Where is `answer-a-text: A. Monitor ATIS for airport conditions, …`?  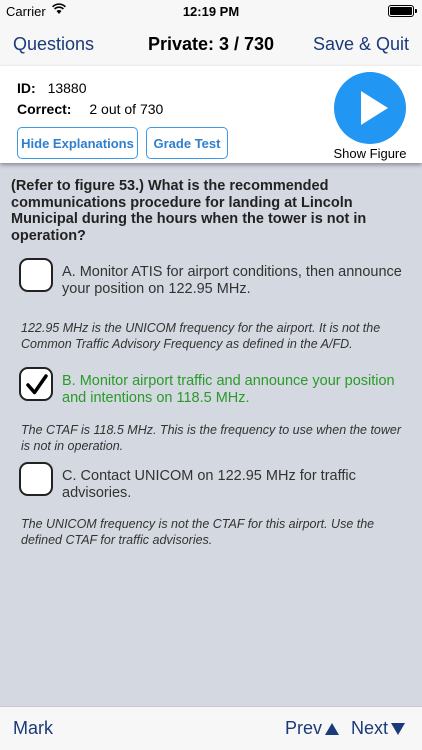 answer-a-text: A. Monitor ATIS for airport conditions, … is located at coordinates (237, 281).